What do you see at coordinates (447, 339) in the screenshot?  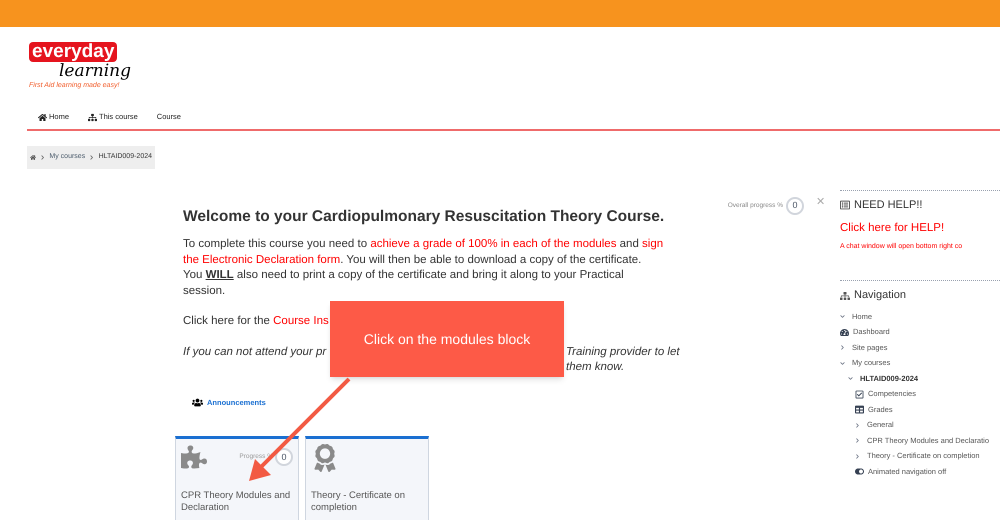 I see `callout: Click on the modules block` at bounding box center [447, 339].